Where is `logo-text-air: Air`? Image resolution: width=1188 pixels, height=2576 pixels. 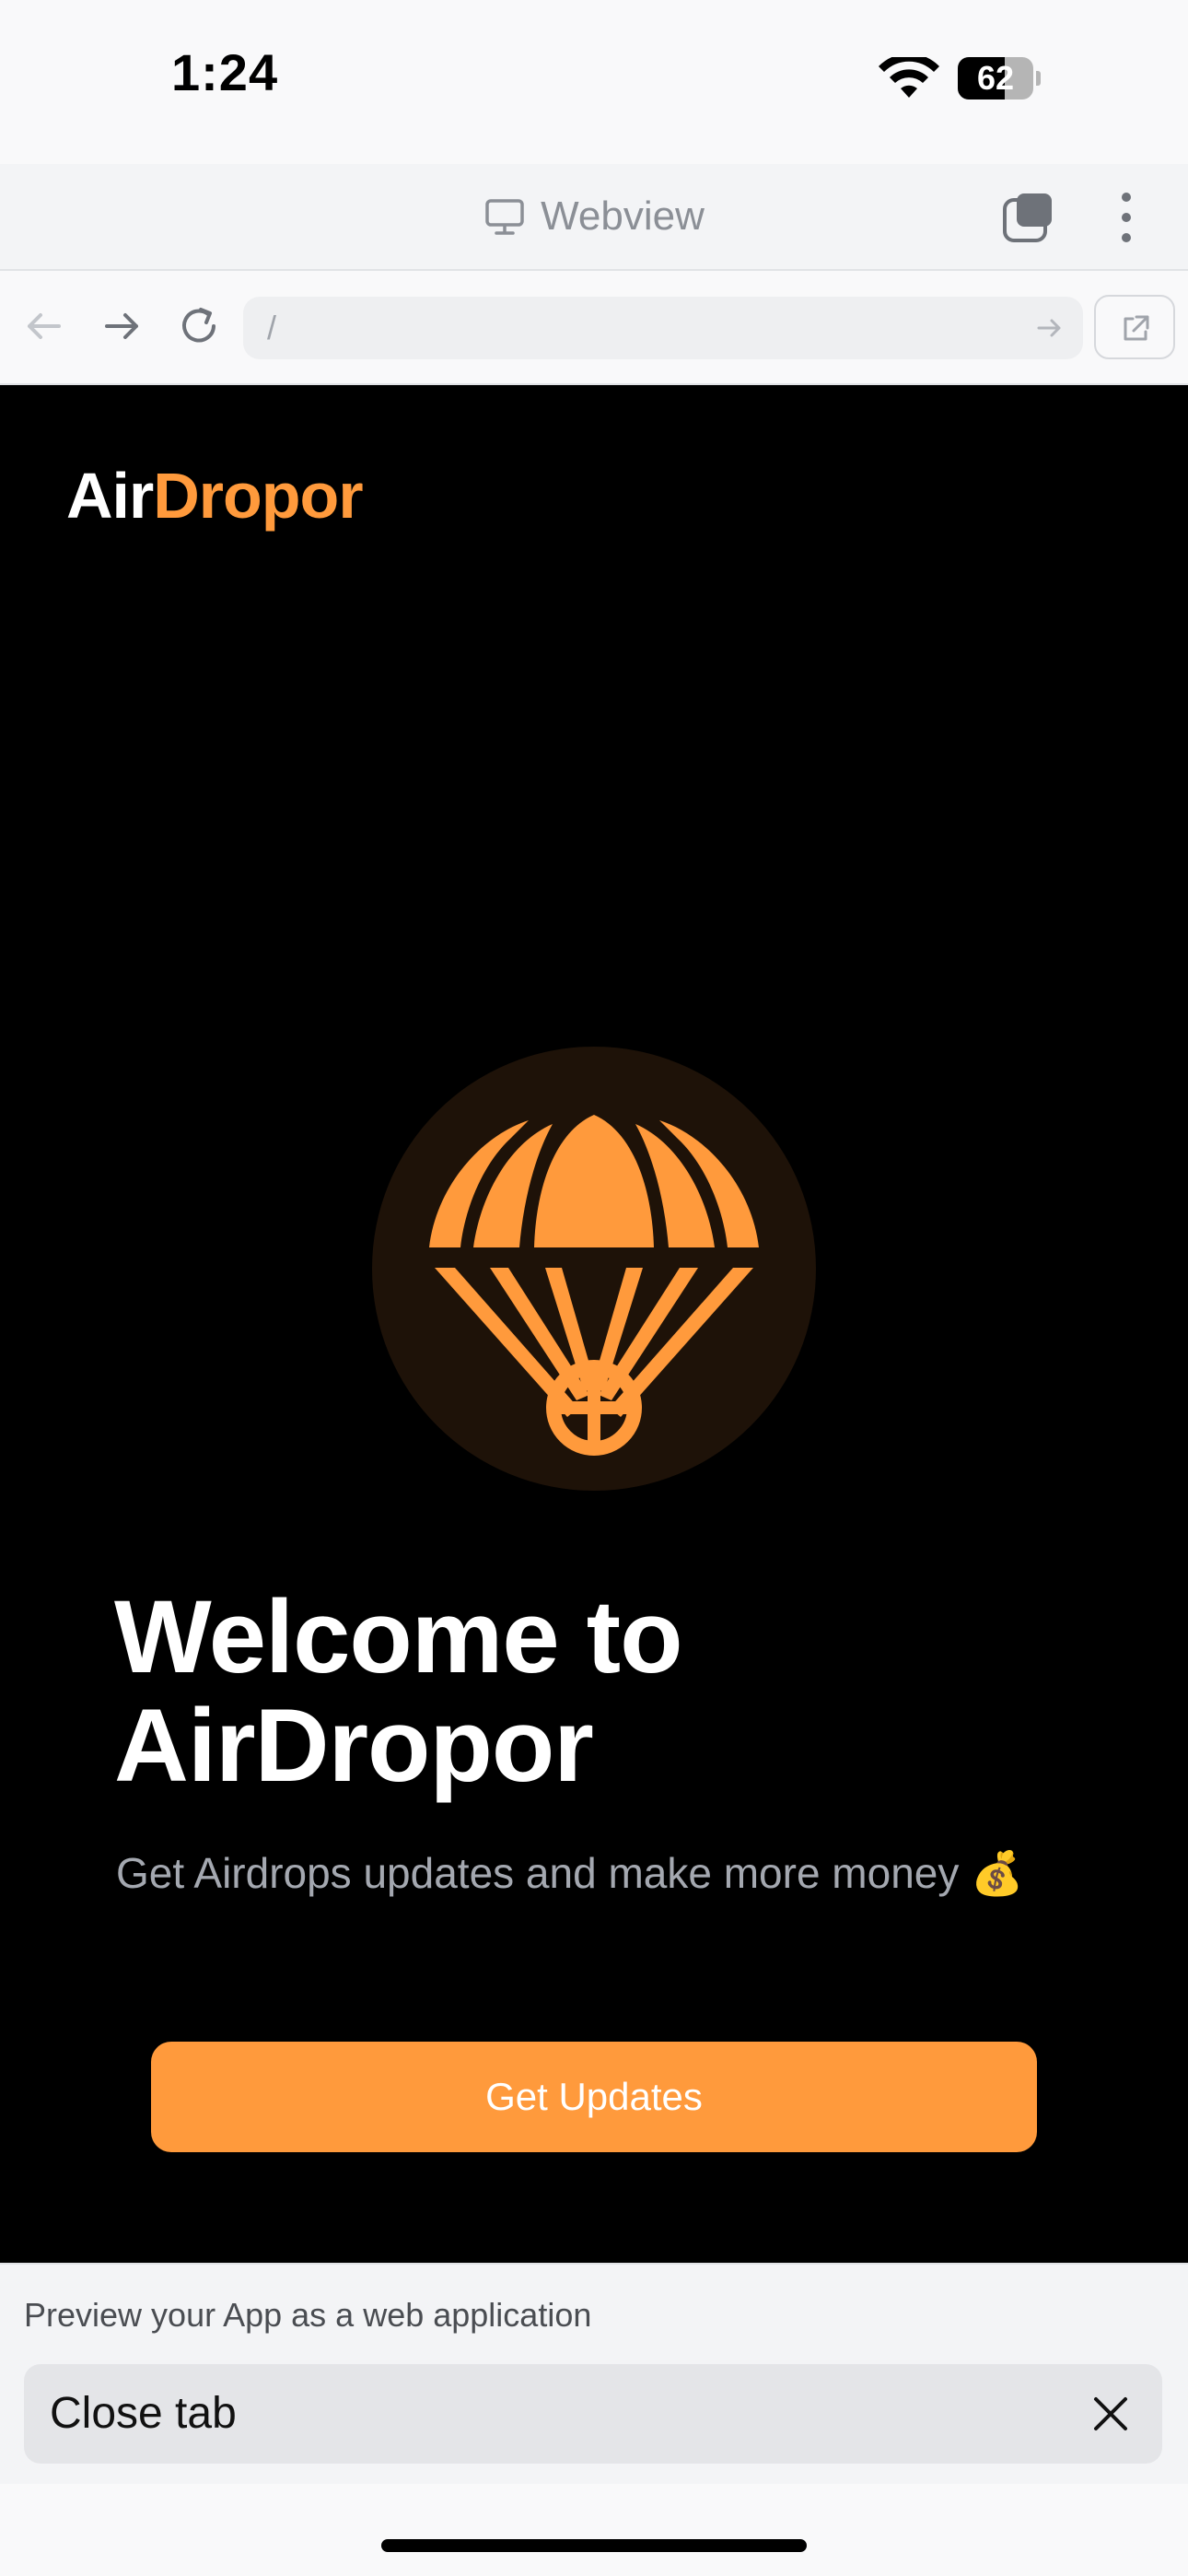
logo-text-air: Air is located at coordinates (110, 496).